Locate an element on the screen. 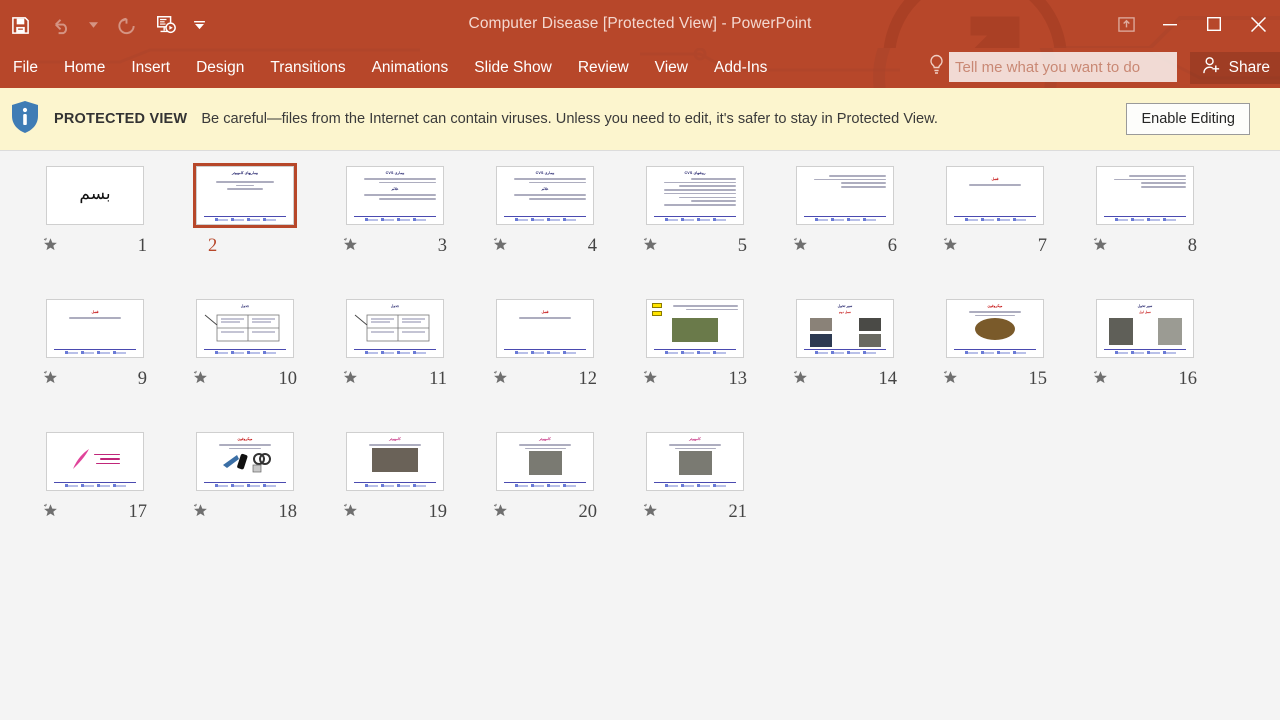  redo-button is located at coordinates (126, 25).